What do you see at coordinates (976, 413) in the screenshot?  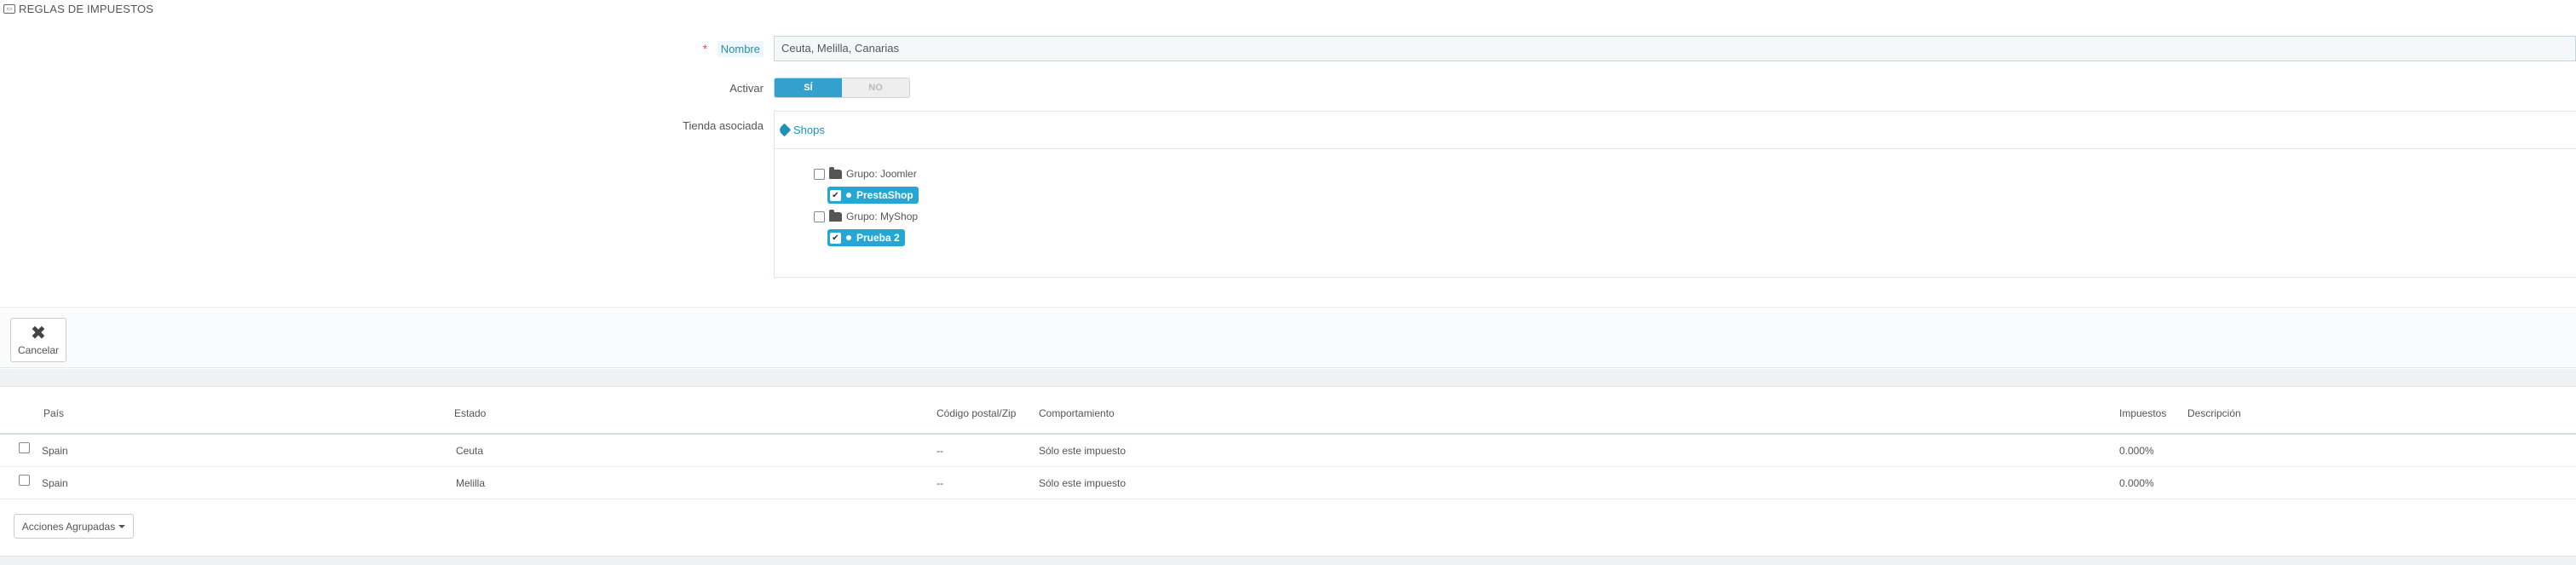 I see `column-header-zip: Código postal/Zip` at bounding box center [976, 413].